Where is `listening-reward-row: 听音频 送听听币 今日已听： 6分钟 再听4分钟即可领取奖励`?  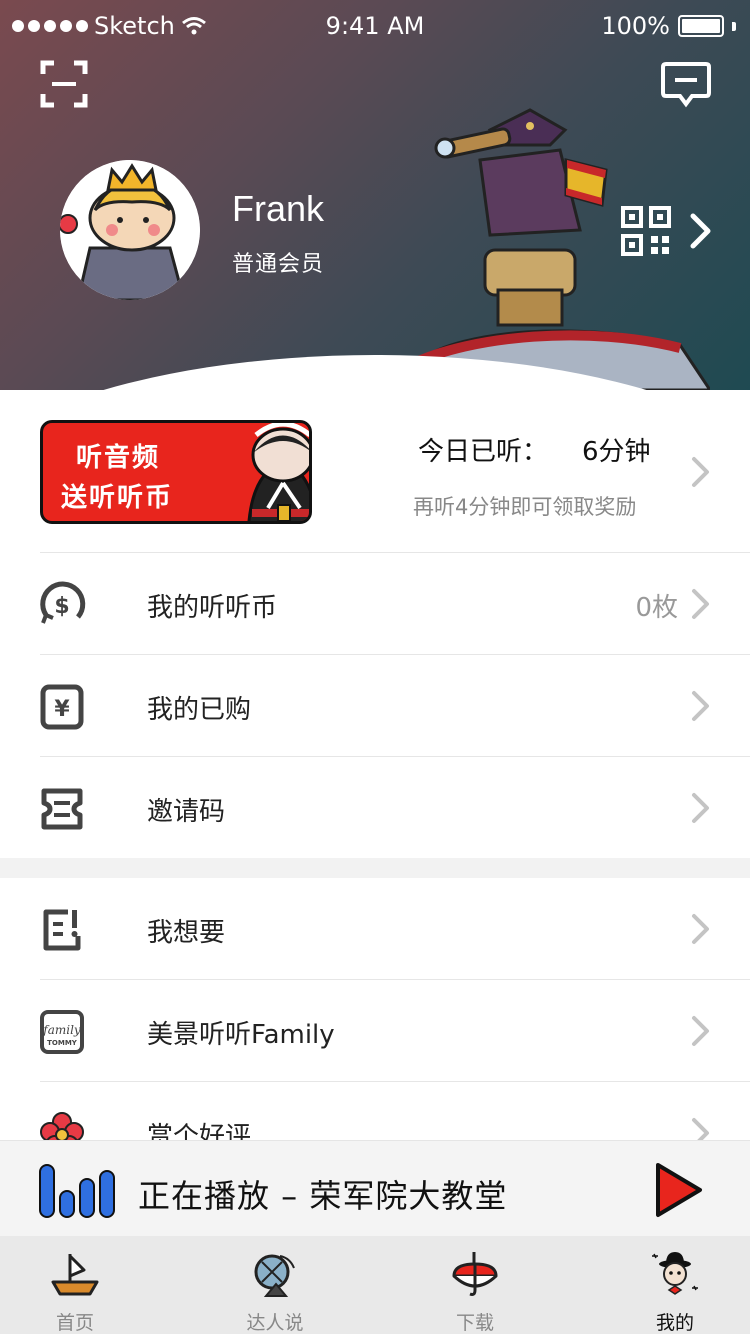 listening-reward-row: 听音频 送听听币 今日已听： 6分钟 再听4分钟即可领取奖励 is located at coordinates (375, 473).